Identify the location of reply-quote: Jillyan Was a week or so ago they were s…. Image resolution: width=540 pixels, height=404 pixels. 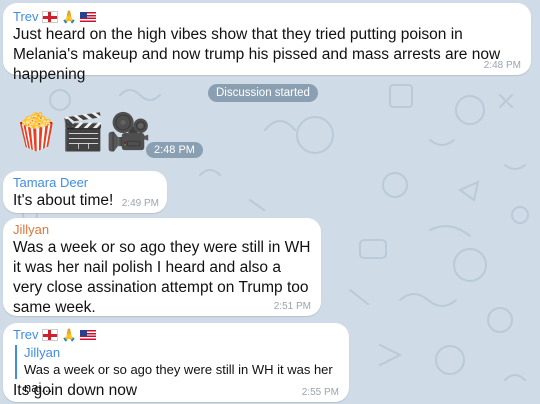
(179, 370).